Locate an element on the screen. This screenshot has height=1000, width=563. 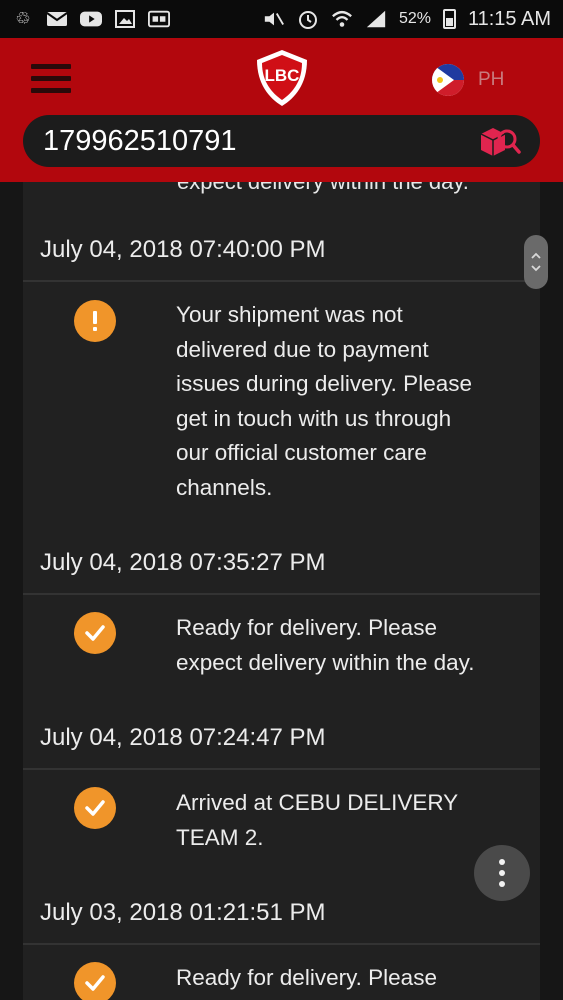
event-date: July 03, 2018 01:21:51 PM is located at coordinates (183, 912).